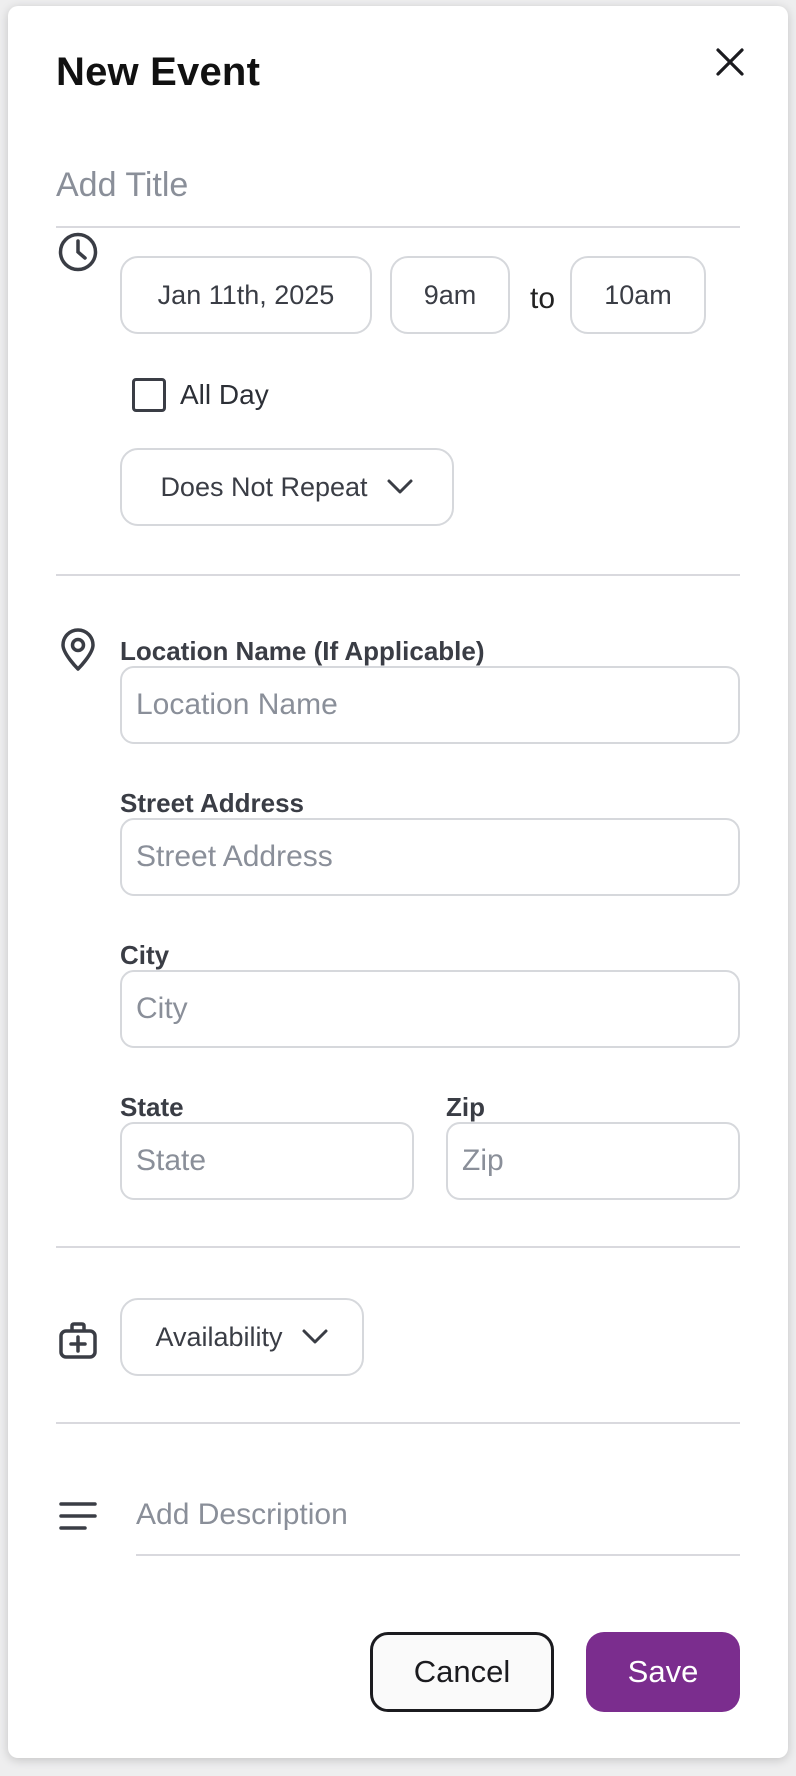 Image resolution: width=796 pixels, height=1776 pixels. I want to click on map-pin-icon, so click(78, 650).